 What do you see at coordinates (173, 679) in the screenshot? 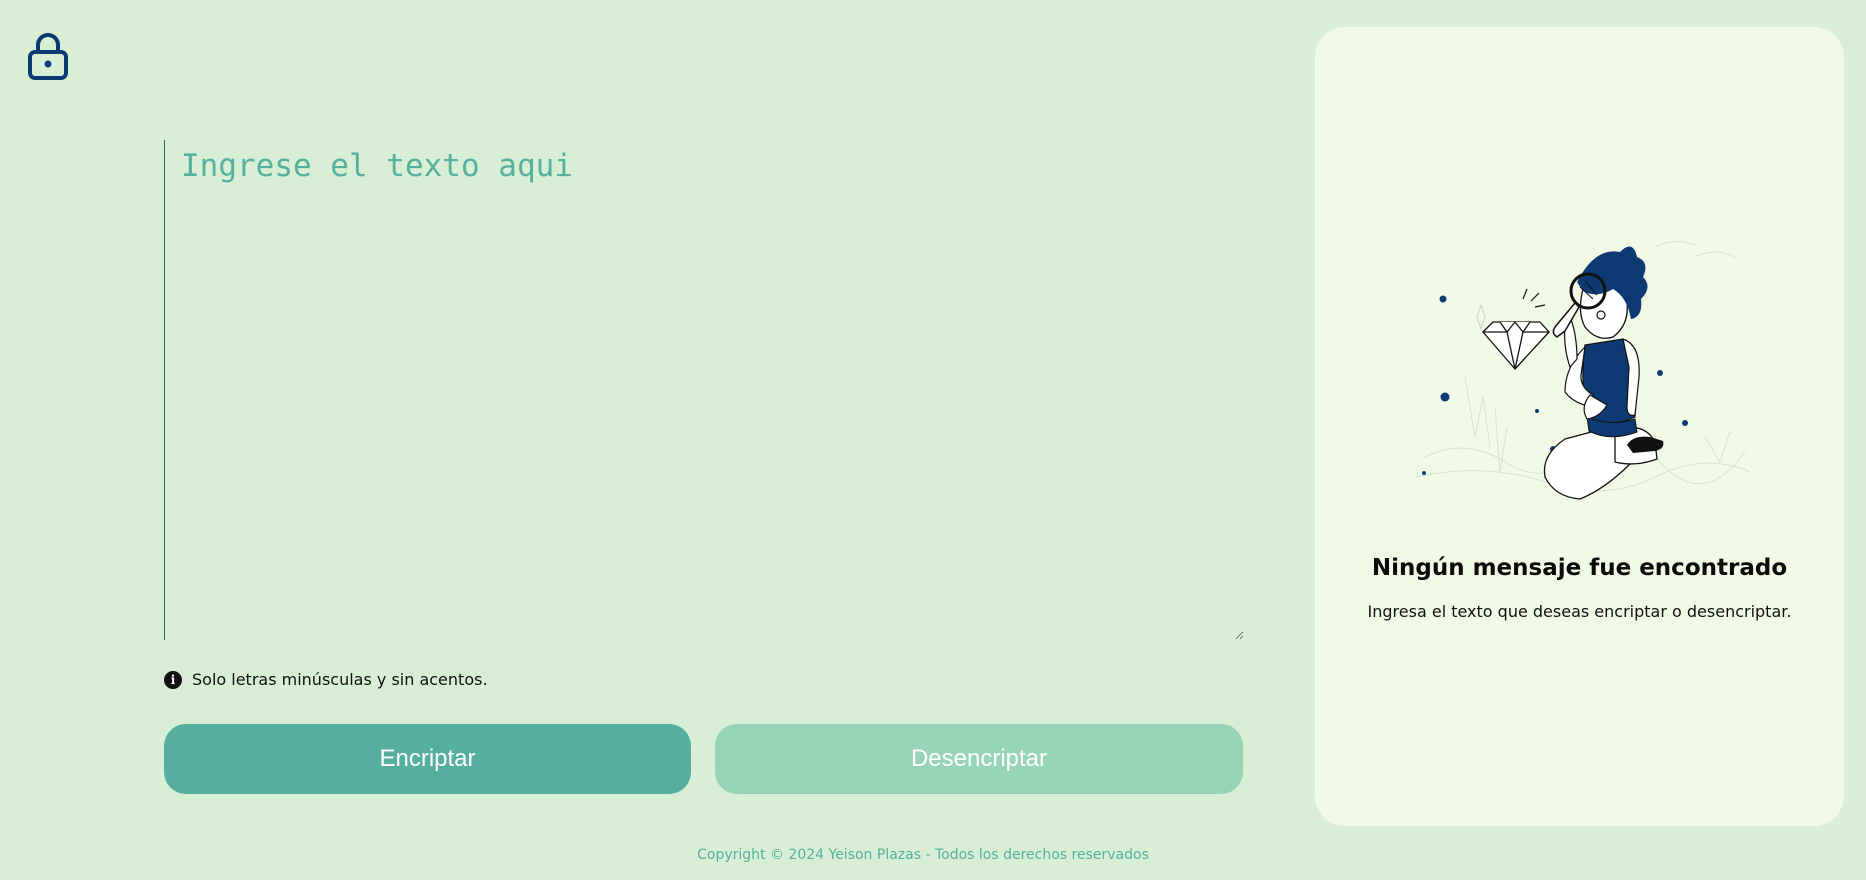
I see `info-icon: i` at bounding box center [173, 679].